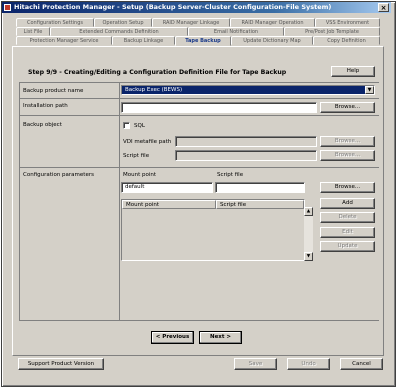 This screenshot has height=388, width=397. I want to click on mount-point-label: Mount point, so click(140, 175).